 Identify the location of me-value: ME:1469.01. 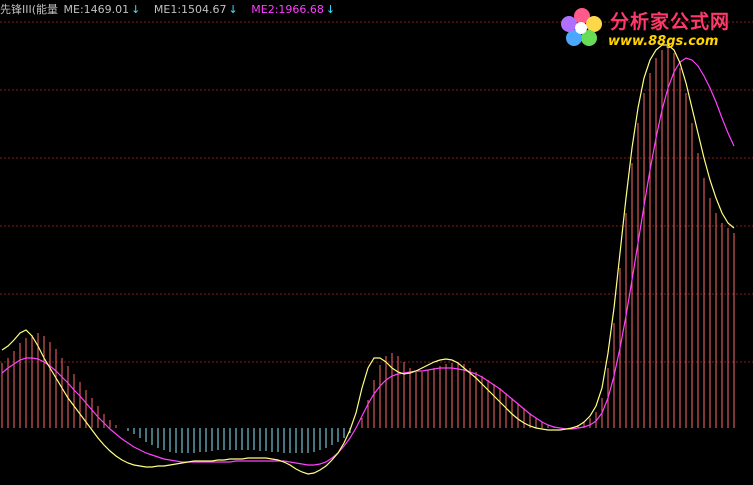
(96, 9).